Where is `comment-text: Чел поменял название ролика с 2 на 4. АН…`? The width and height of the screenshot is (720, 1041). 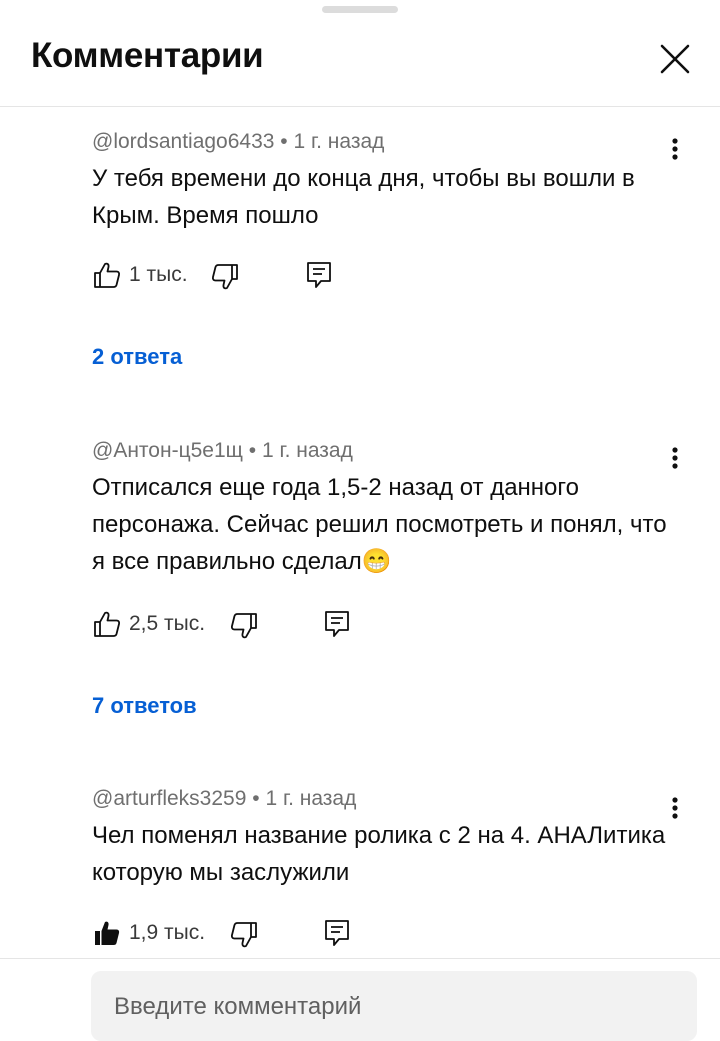 comment-text: Чел поменял название ролика с 2 на 4. АН… is located at coordinates (379, 854).